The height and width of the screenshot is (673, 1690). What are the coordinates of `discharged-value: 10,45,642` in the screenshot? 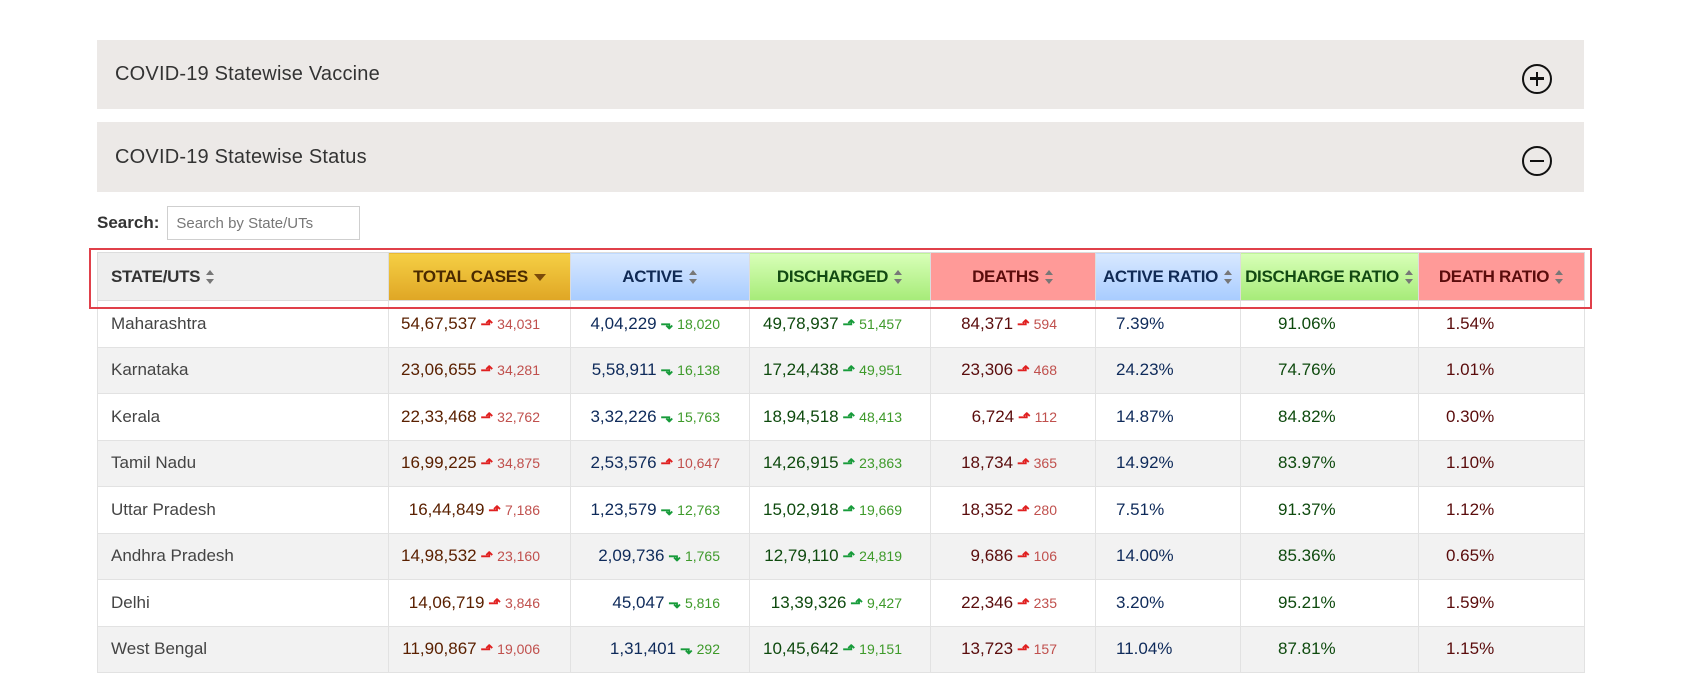 It's located at (800, 649).